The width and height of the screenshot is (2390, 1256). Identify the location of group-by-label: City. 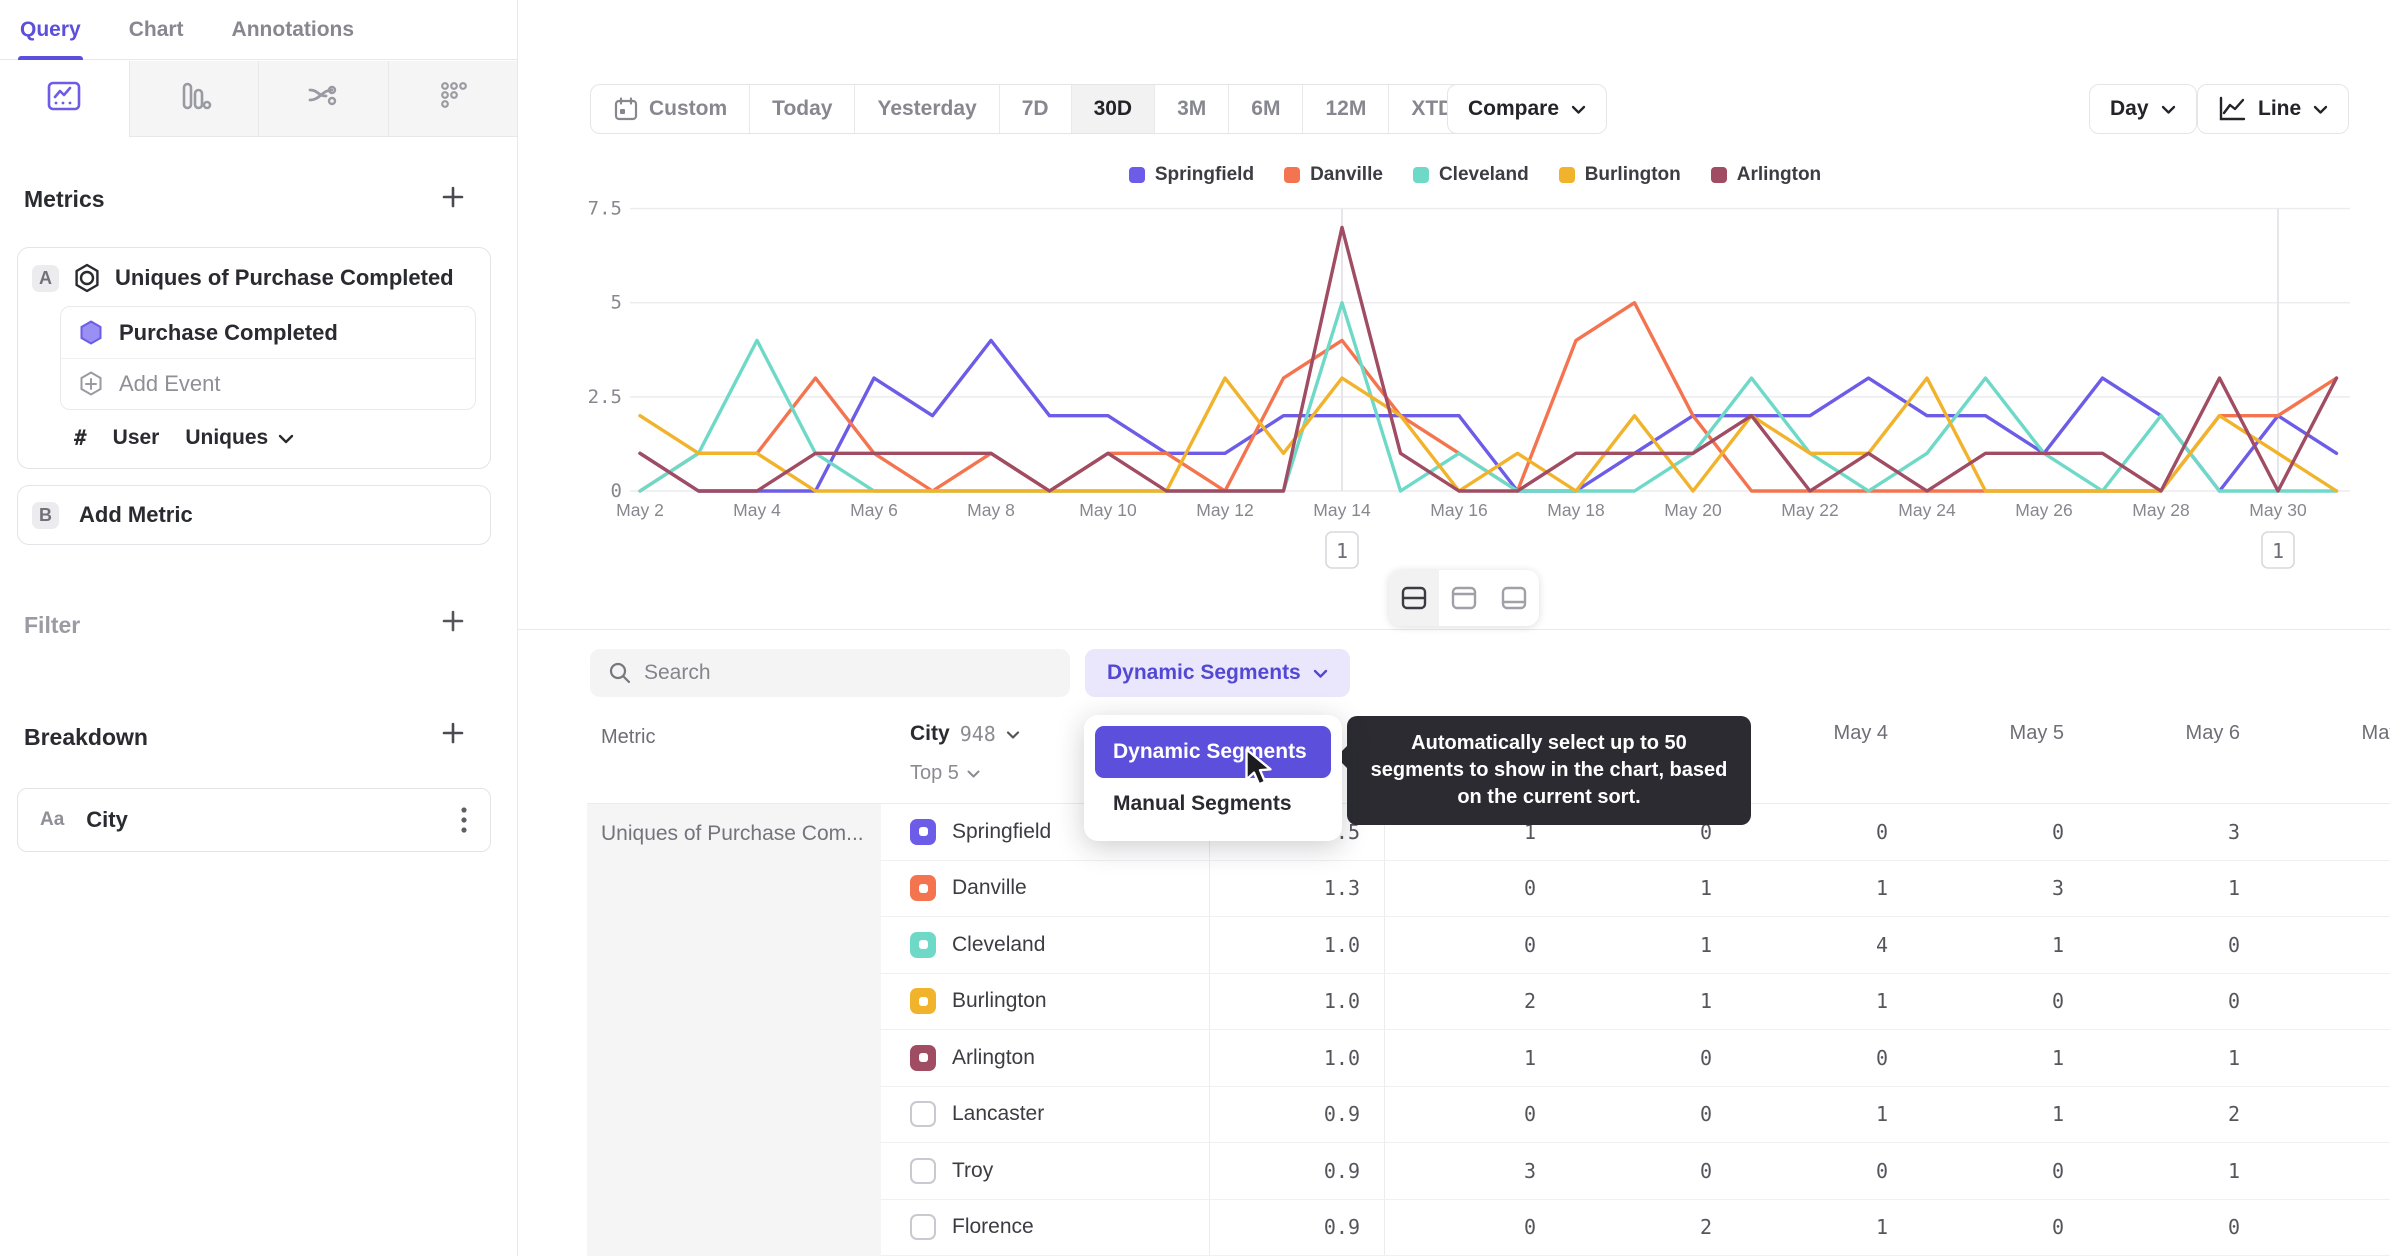
(930, 733).